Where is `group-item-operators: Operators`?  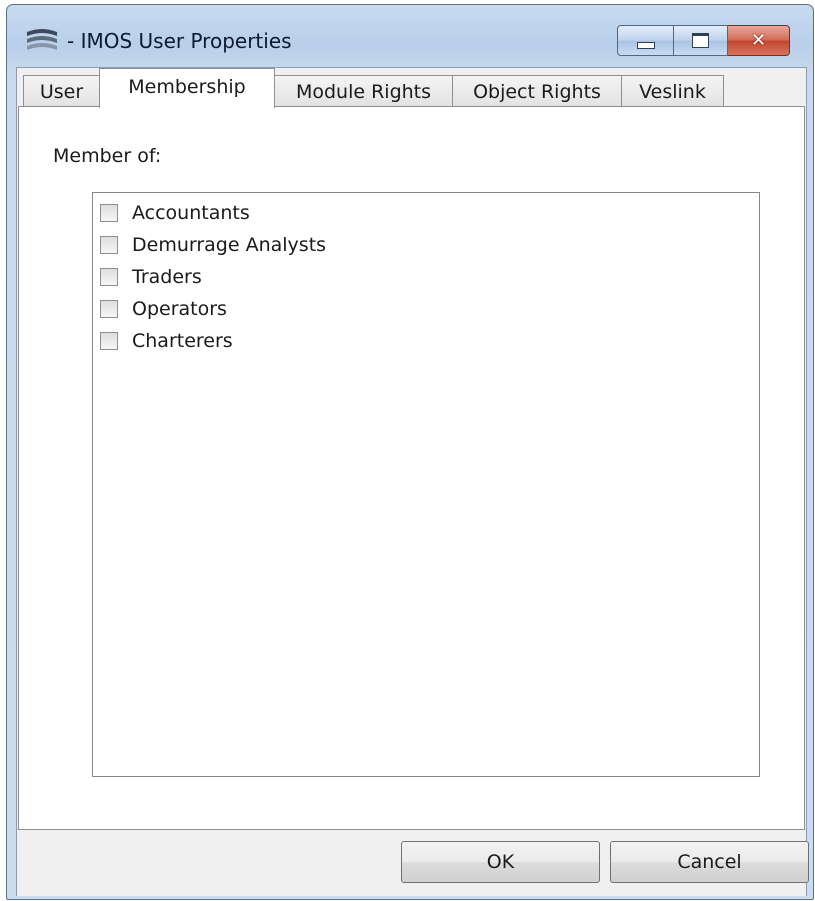 group-item-operators: Operators is located at coordinates (163, 309).